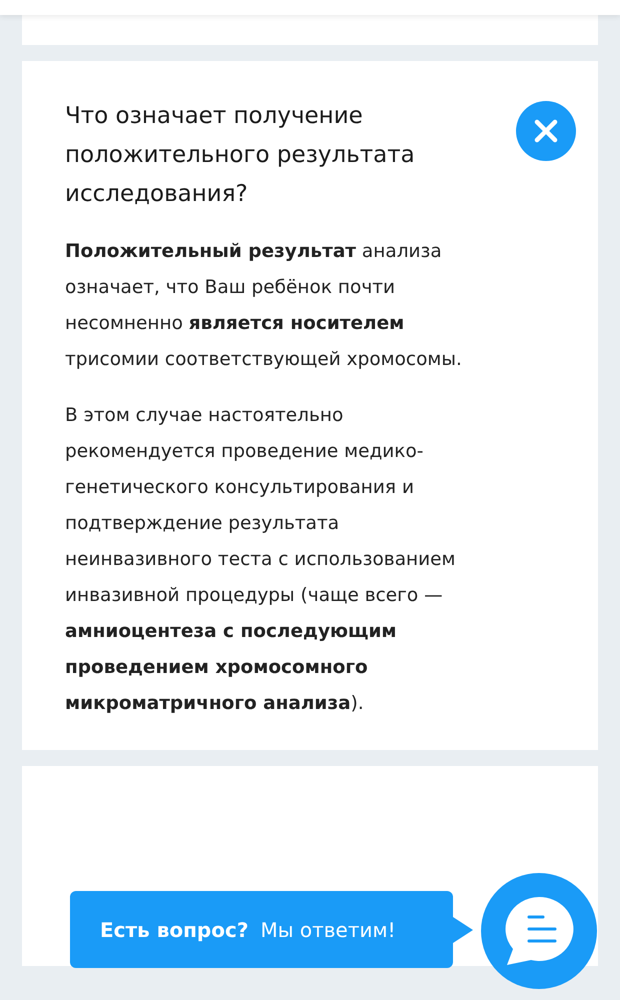 This screenshot has width=620, height=1000. Describe the element at coordinates (174, 930) in the screenshot. I see `chat-prompt-title: Есть вопрос?` at that location.